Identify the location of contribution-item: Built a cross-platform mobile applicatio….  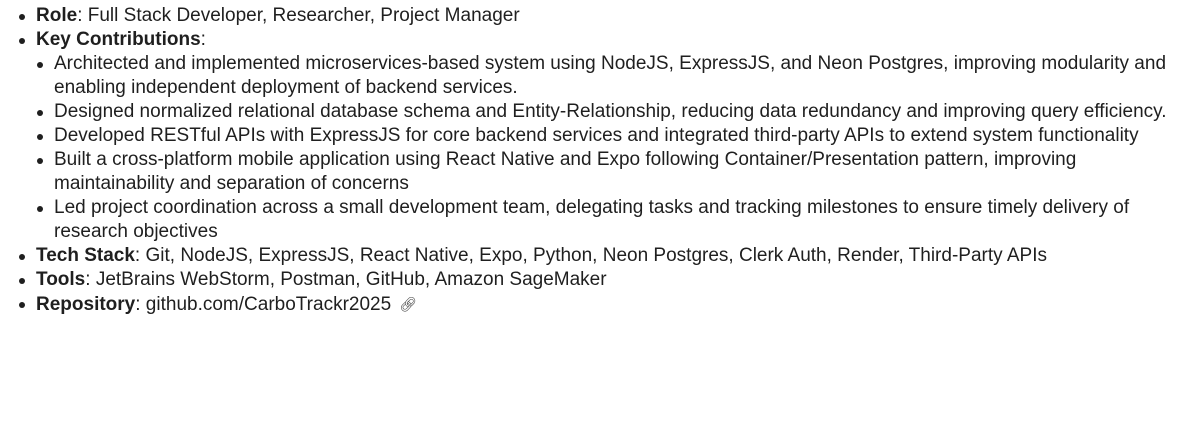
(602, 172).